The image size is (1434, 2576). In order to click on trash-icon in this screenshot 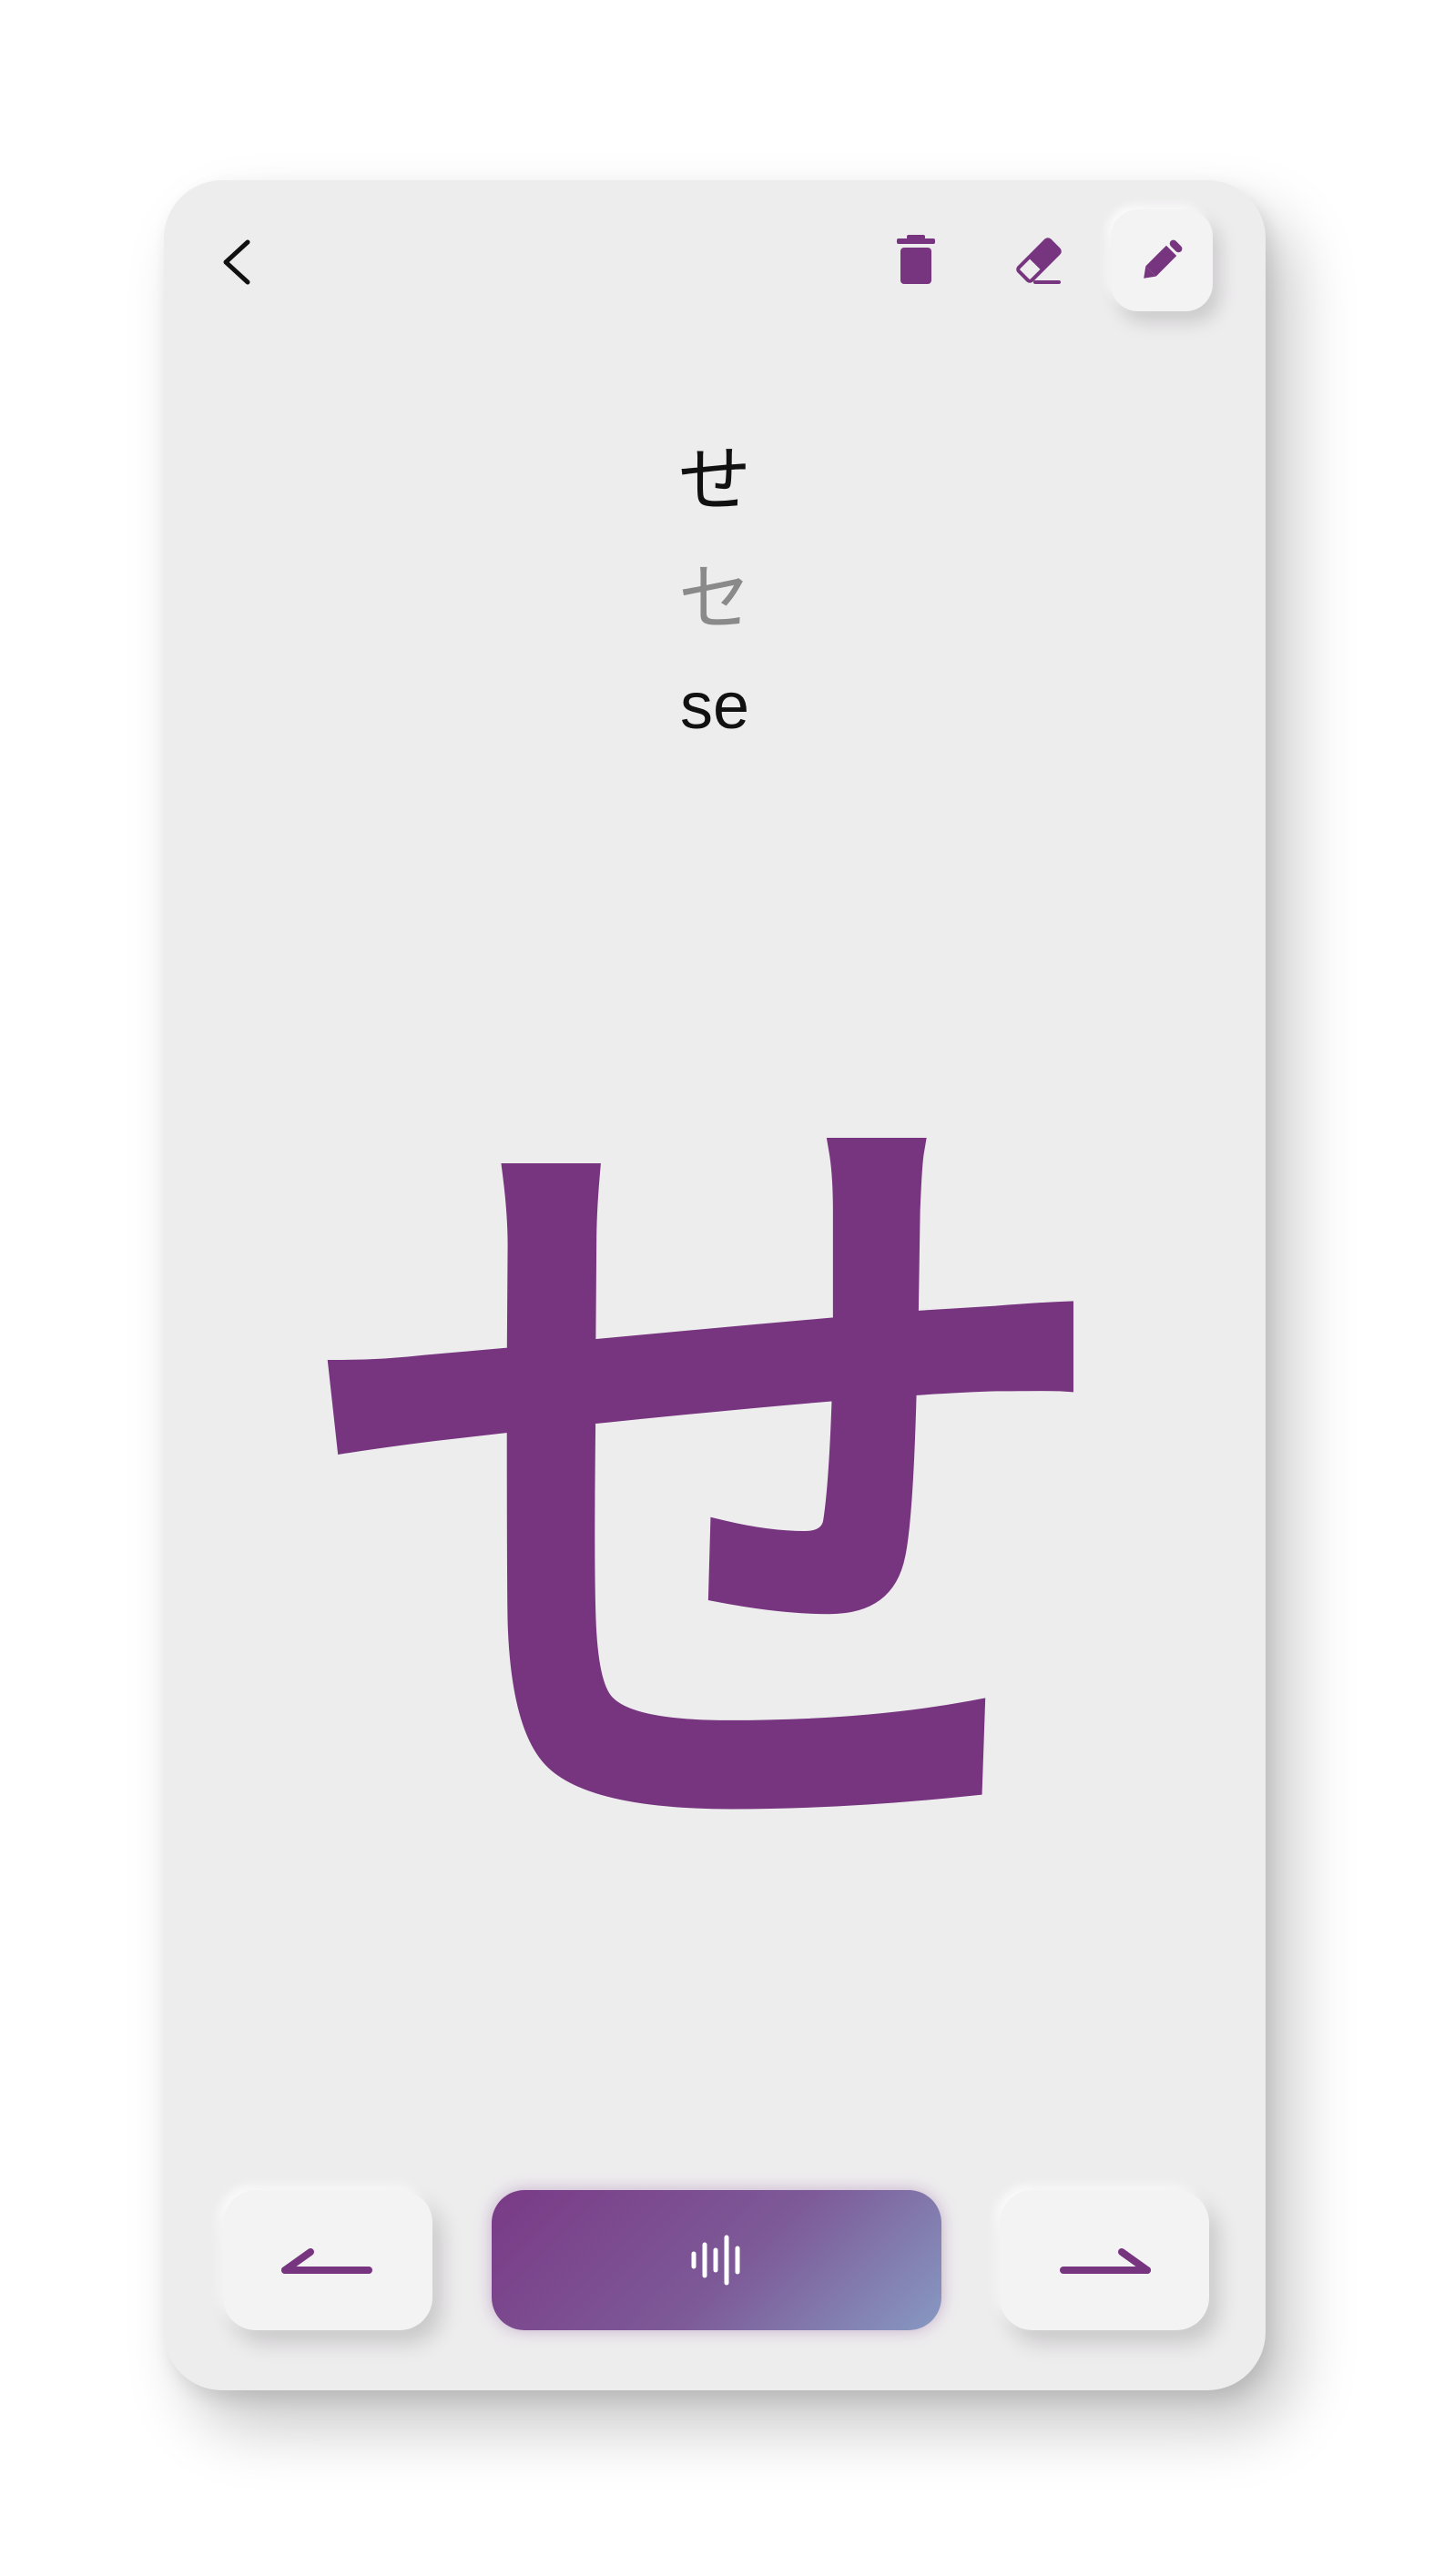, I will do `click(916, 259)`.